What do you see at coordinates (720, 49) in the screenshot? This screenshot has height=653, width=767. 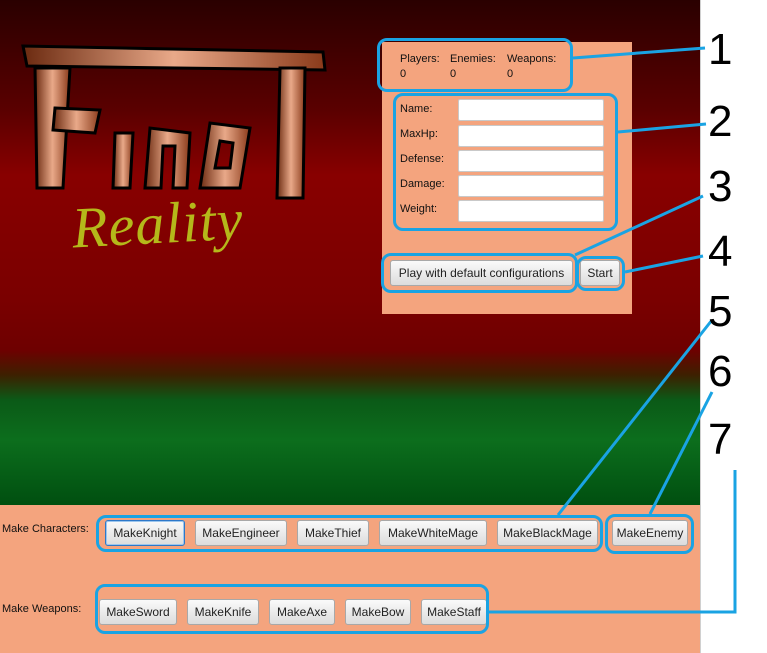 I see `annotation-number: 1` at bounding box center [720, 49].